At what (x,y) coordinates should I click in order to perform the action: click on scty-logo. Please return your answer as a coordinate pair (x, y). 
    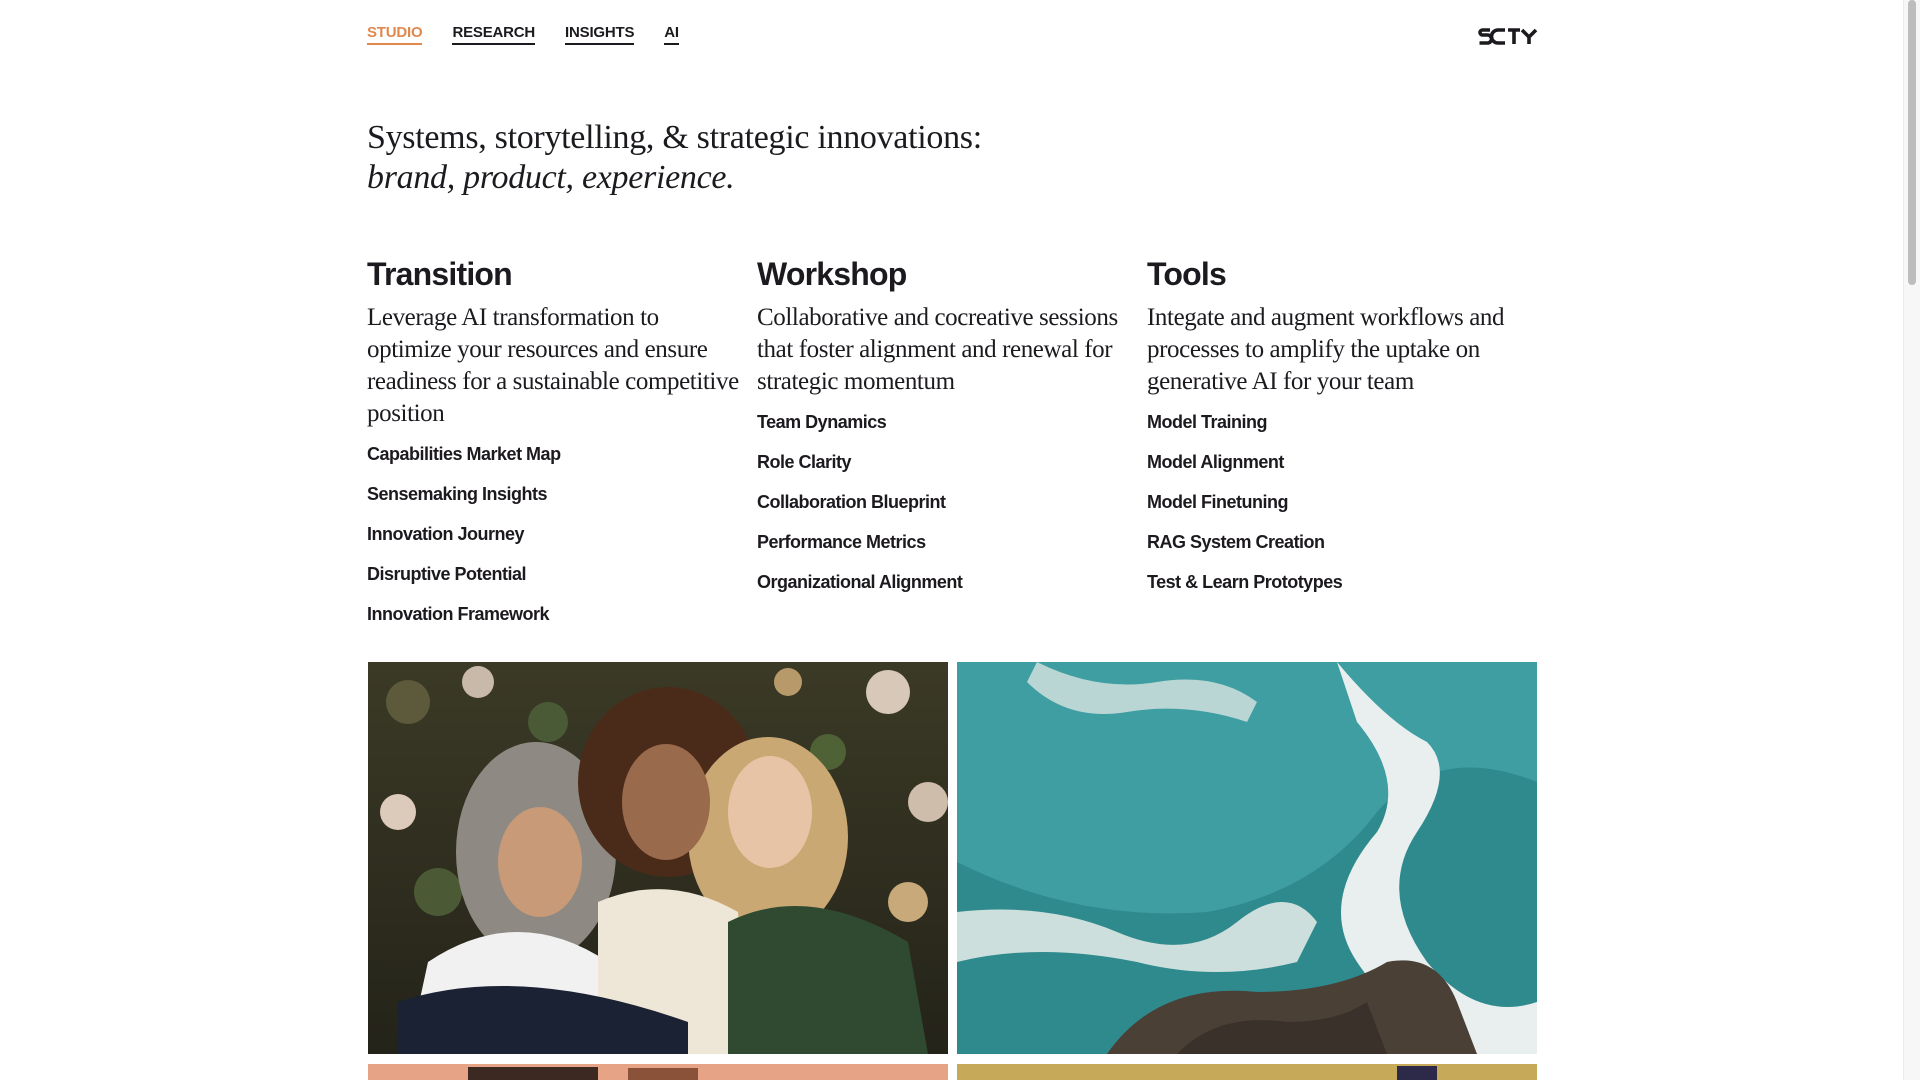
    Looking at the image, I should click on (1508, 37).